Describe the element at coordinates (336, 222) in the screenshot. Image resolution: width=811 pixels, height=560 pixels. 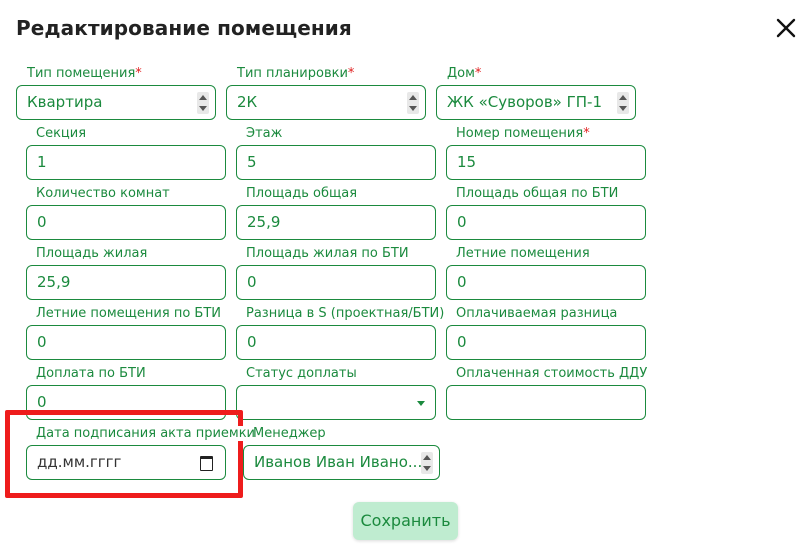
I see `total-area-input: 25,9` at that location.